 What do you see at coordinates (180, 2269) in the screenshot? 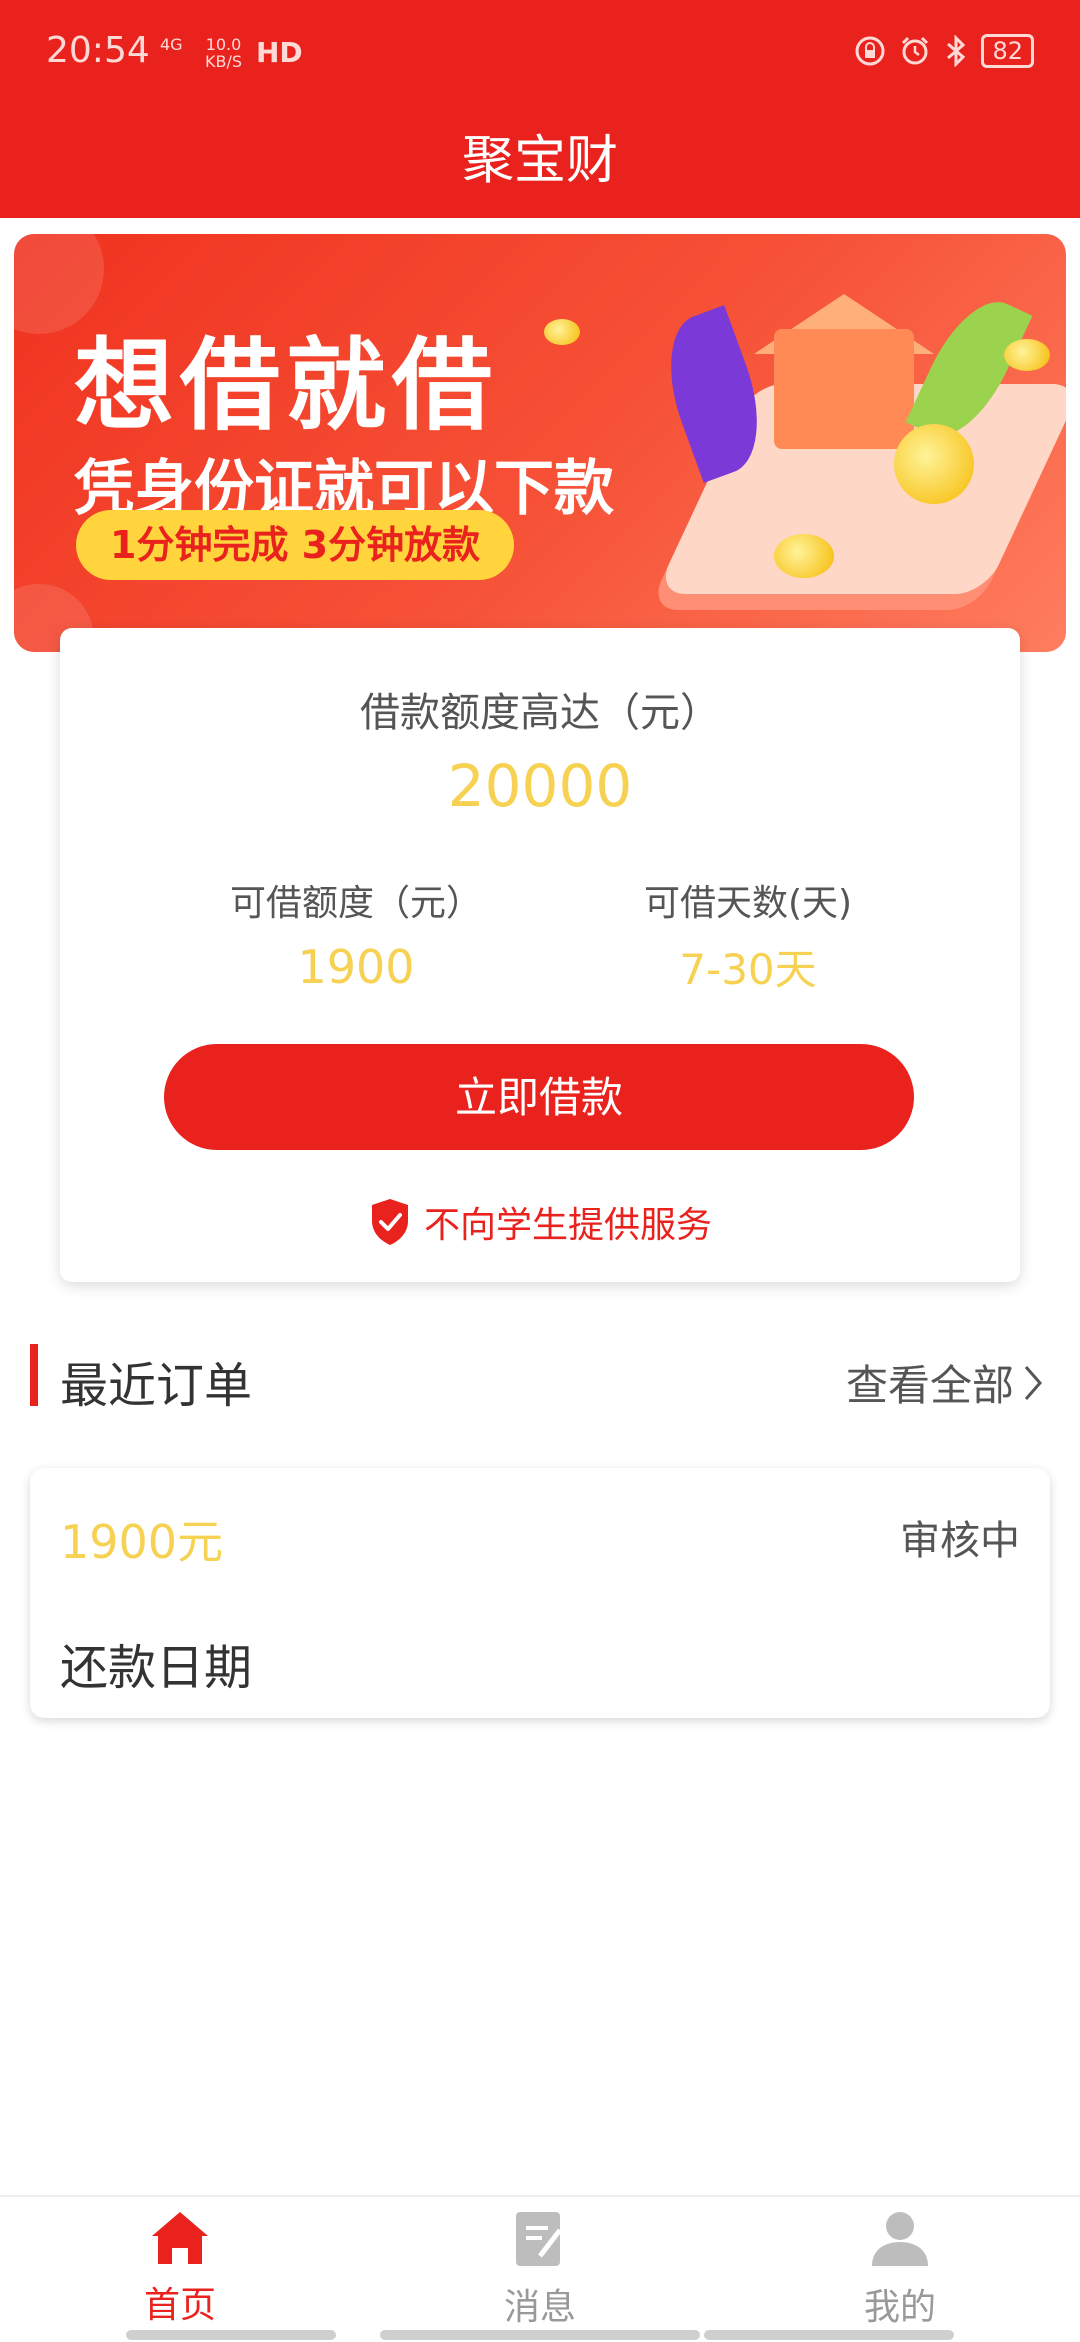
I see `nav-item-home: 首页` at bounding box center [180, 2269].